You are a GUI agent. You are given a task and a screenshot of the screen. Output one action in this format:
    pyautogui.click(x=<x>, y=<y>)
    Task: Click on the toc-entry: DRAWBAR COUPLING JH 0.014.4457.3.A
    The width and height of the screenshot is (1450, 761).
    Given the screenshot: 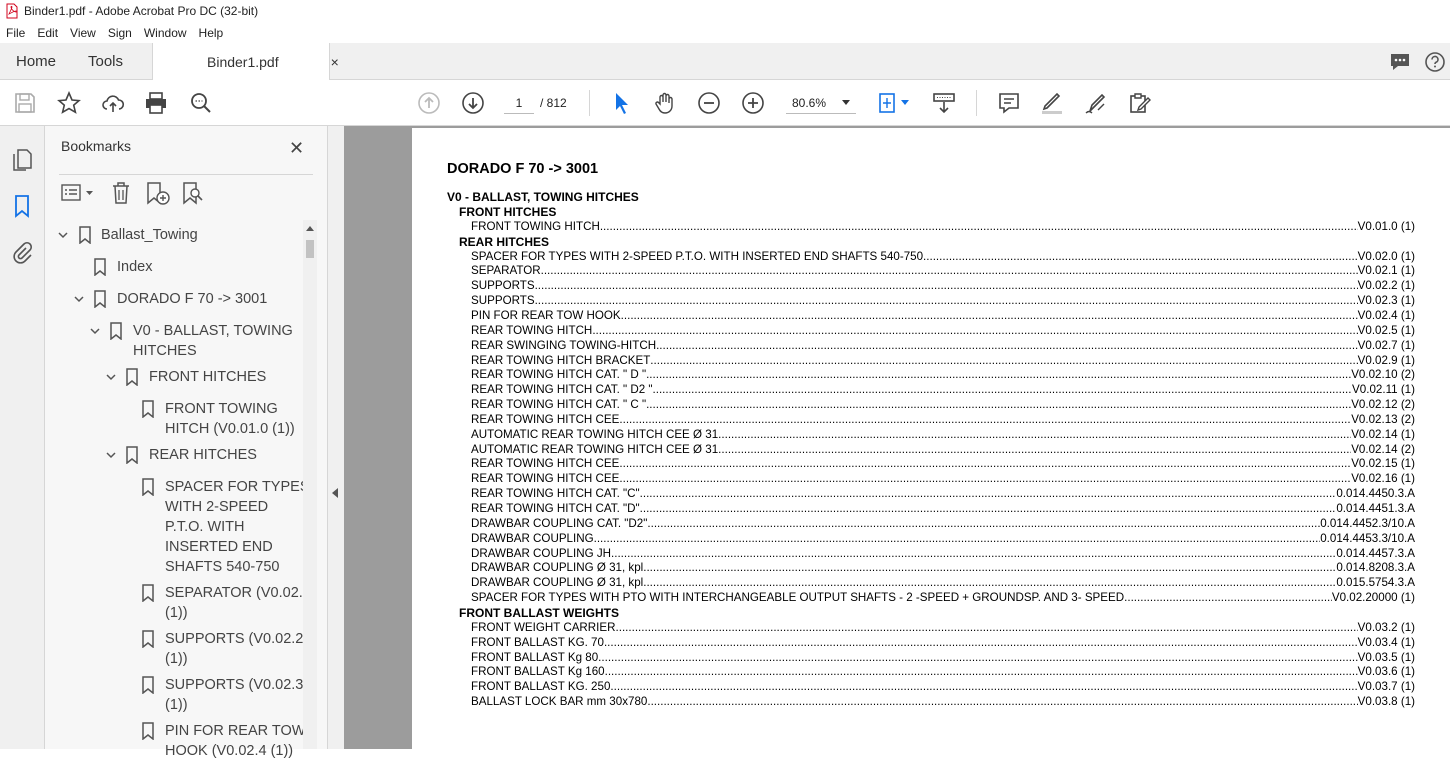 What is the action you would take?
    pyautogui.click(x=943, y=554)
    